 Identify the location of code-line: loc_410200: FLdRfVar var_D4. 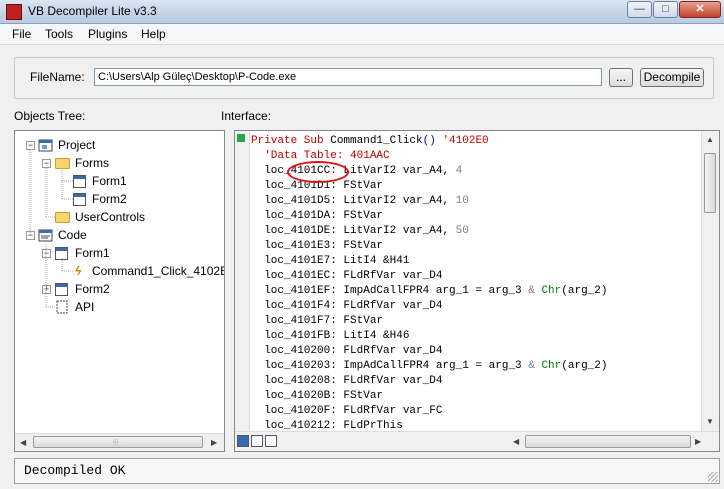
(346, 351).